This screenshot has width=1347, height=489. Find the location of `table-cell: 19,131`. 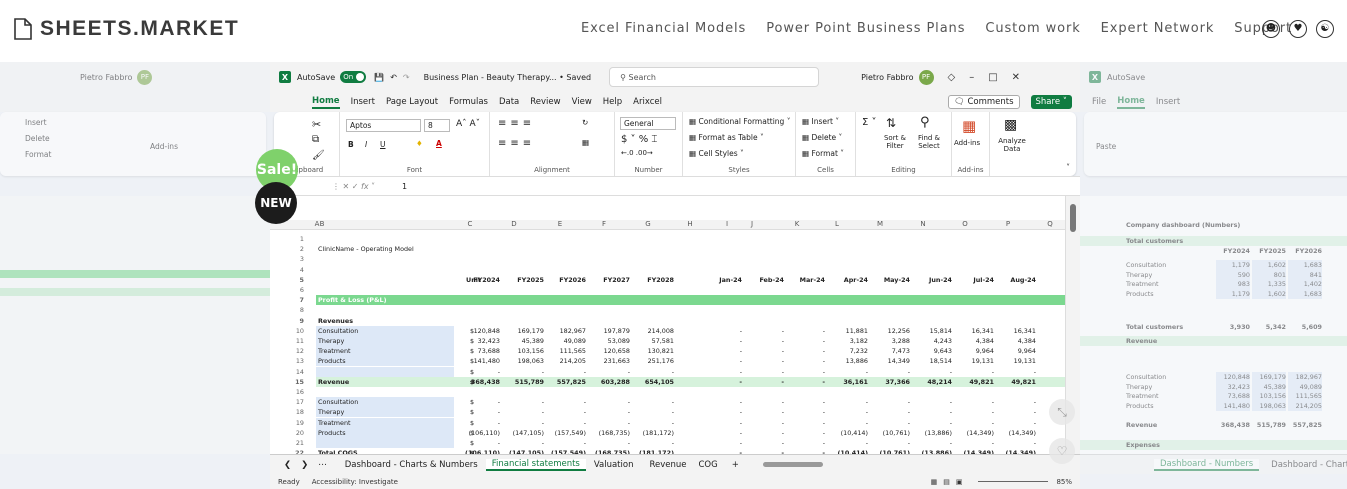

table-cell: 19,131 is located at coordinates (1016, 361).